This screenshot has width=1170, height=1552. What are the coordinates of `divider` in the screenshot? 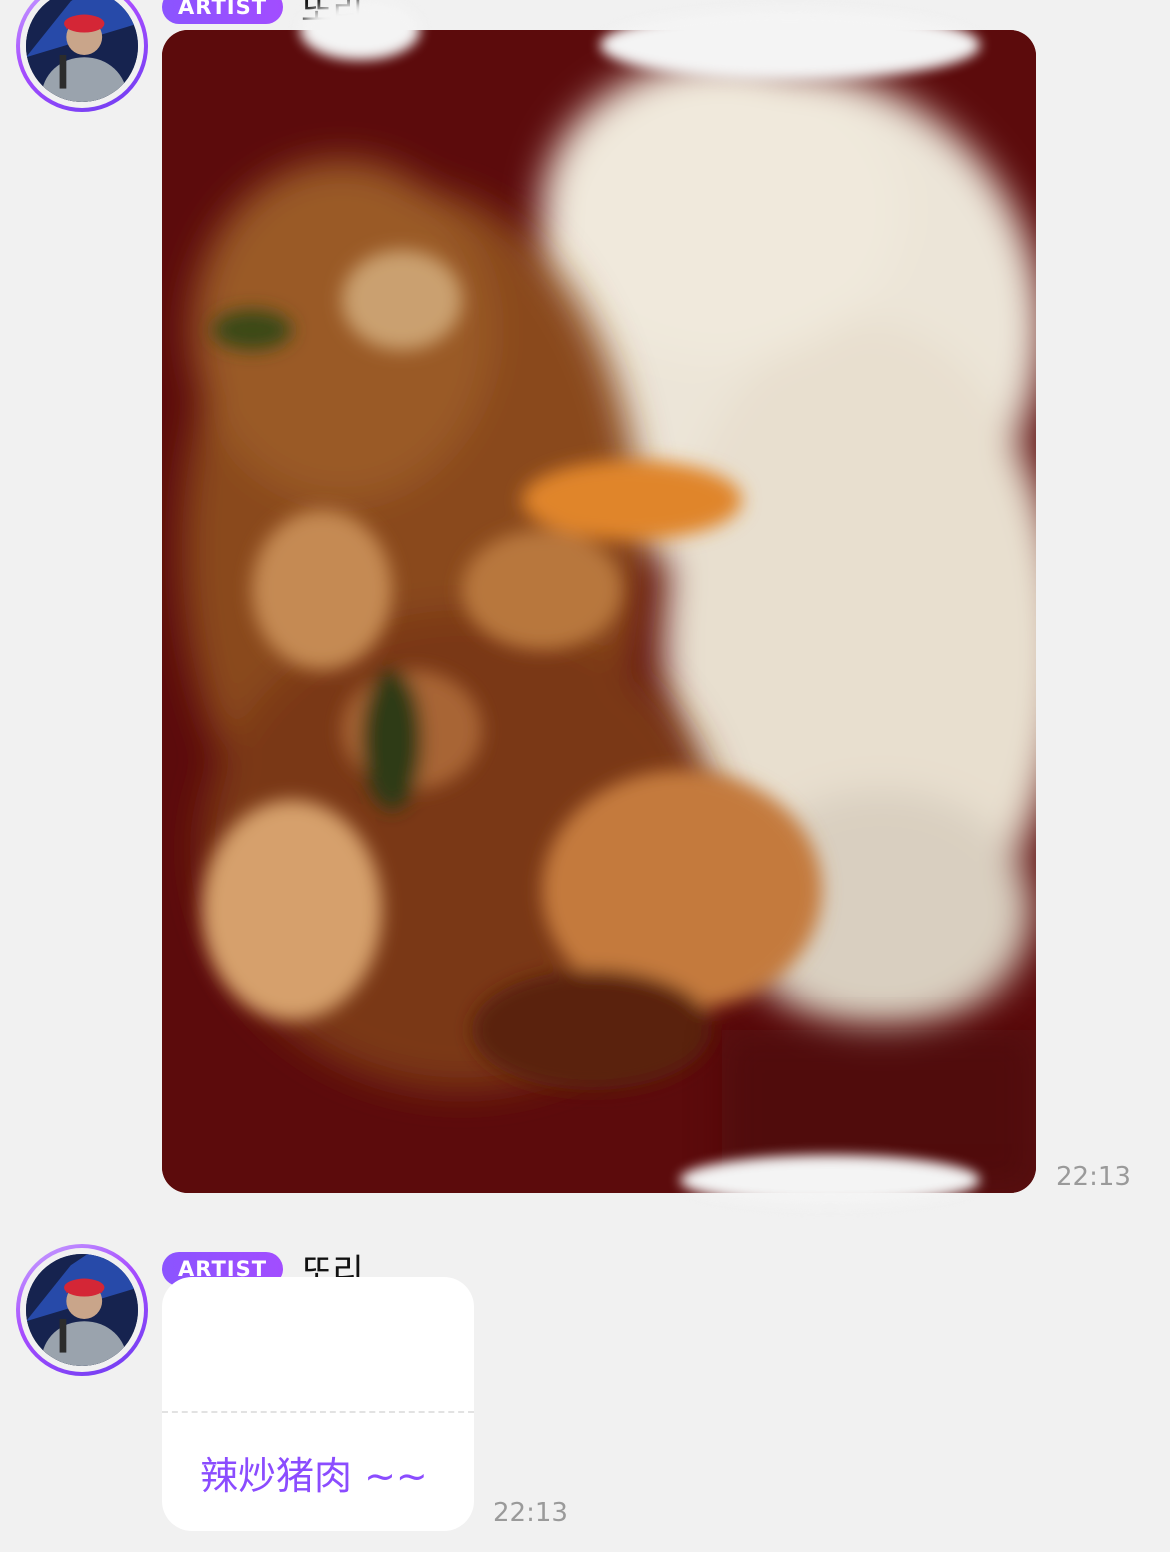 It's located at (318, 1412).